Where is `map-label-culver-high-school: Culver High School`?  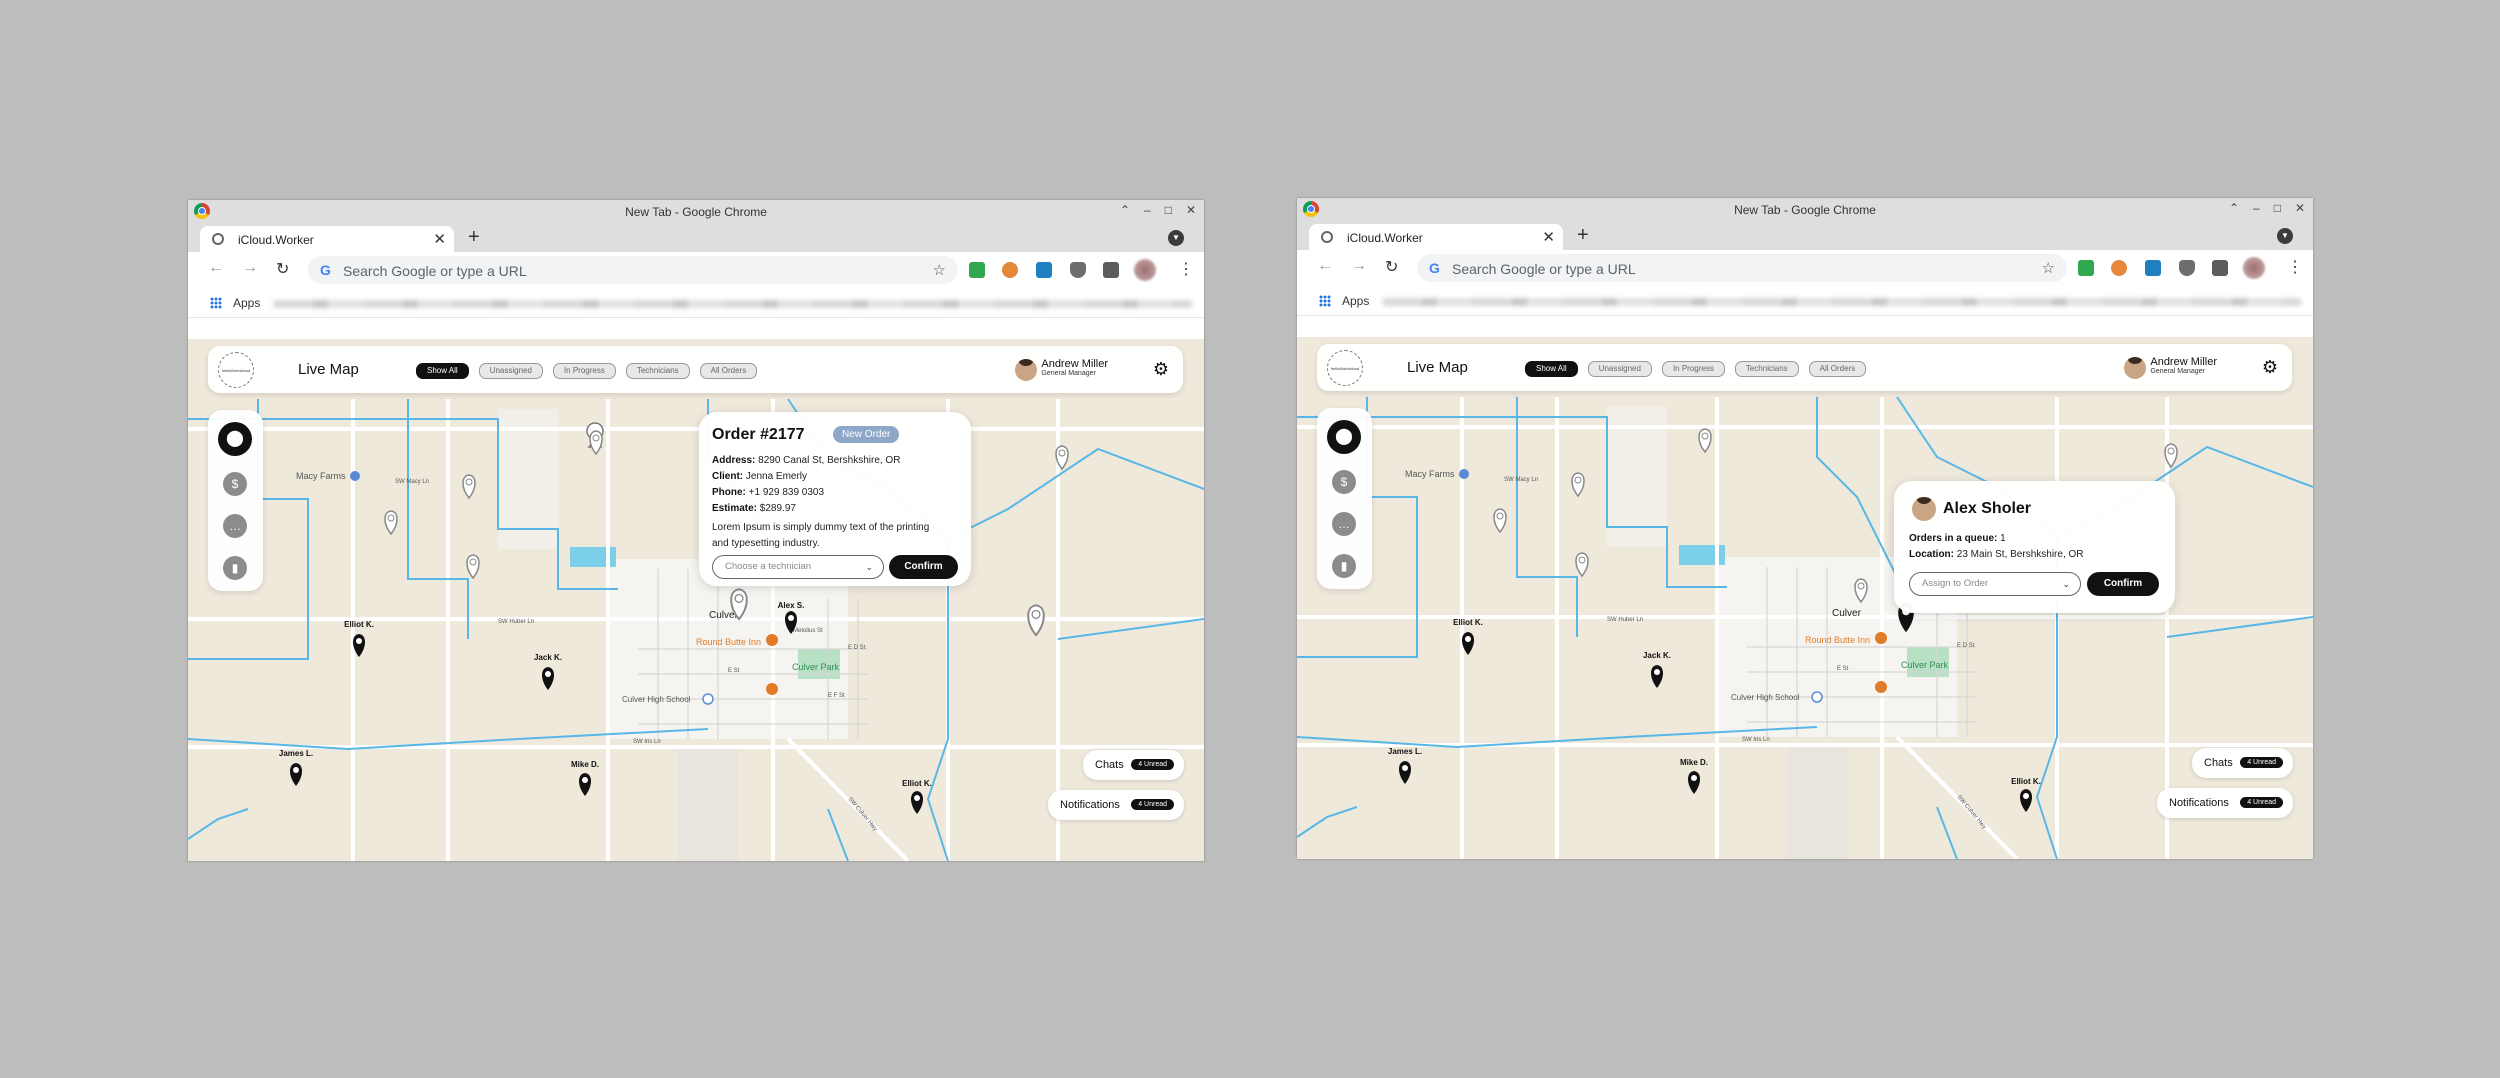
map-label-culver-high-school: Culver High School is located at coordinates (1765, 697).